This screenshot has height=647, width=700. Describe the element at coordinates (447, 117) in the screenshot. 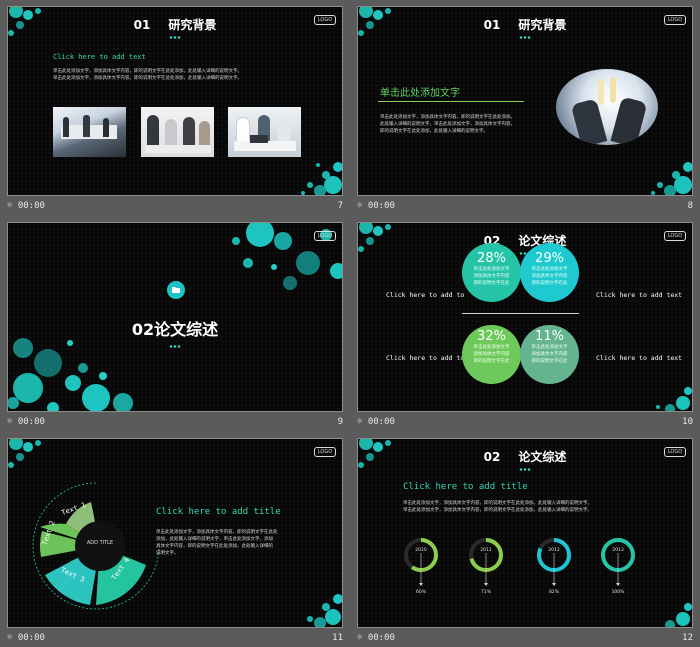

I see `body-line: 单击此处添加文字，添加具体文字内容，即的说明文字在此处添加，` at that location.